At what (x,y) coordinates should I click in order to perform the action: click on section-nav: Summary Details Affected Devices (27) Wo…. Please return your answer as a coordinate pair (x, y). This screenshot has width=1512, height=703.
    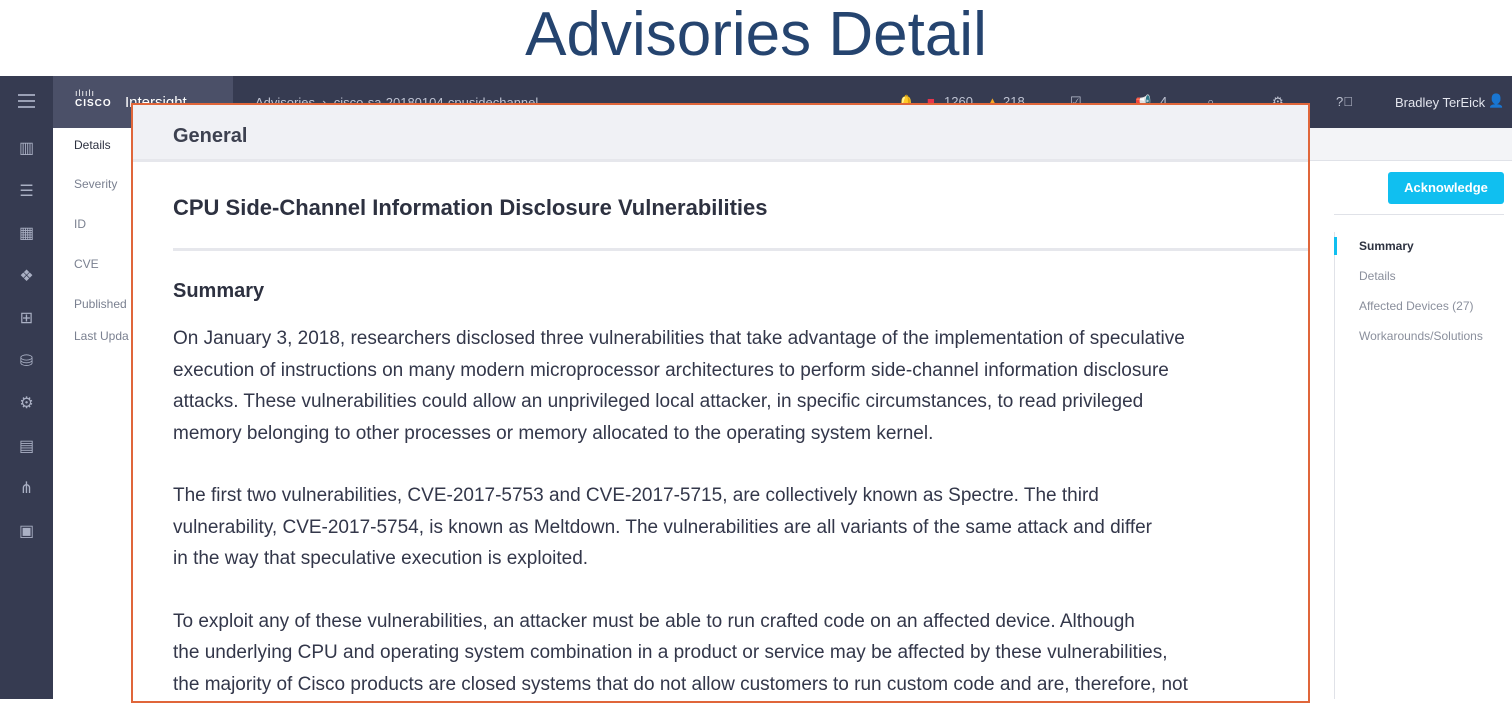
    Looking at the image, I should click on (1423, 465).